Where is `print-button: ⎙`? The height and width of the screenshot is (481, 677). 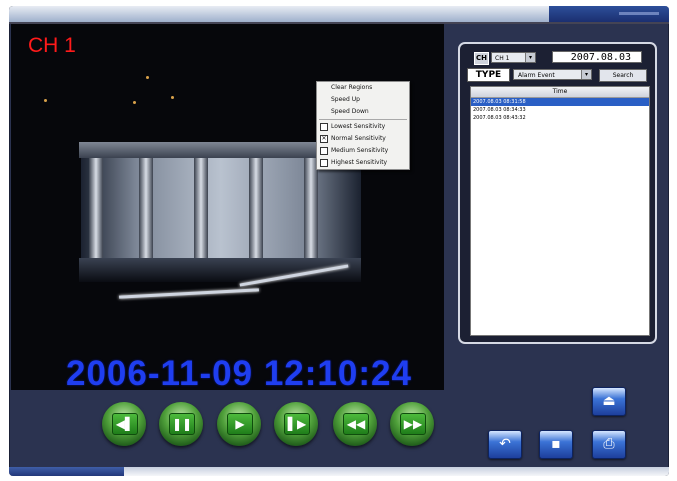
print-button: ⎙ is located at coordinates (609, 444).